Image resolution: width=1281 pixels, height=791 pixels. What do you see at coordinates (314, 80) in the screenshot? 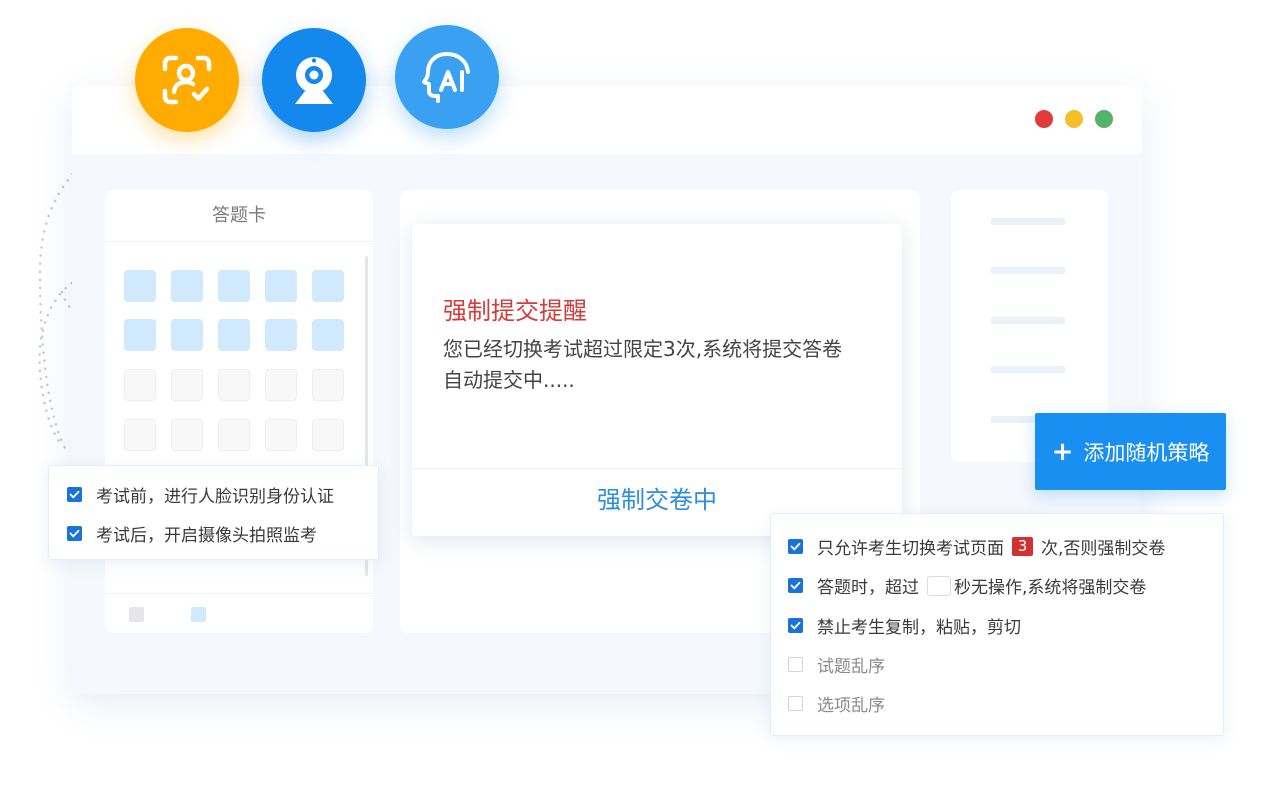
I see `webcam-icon` at bounding box center [314, 80].